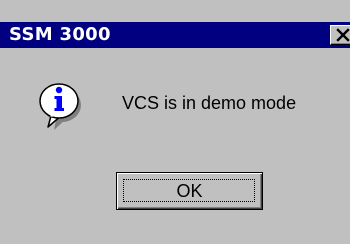  I want to click on title-bar: SSM 3000, so click(175, 35).